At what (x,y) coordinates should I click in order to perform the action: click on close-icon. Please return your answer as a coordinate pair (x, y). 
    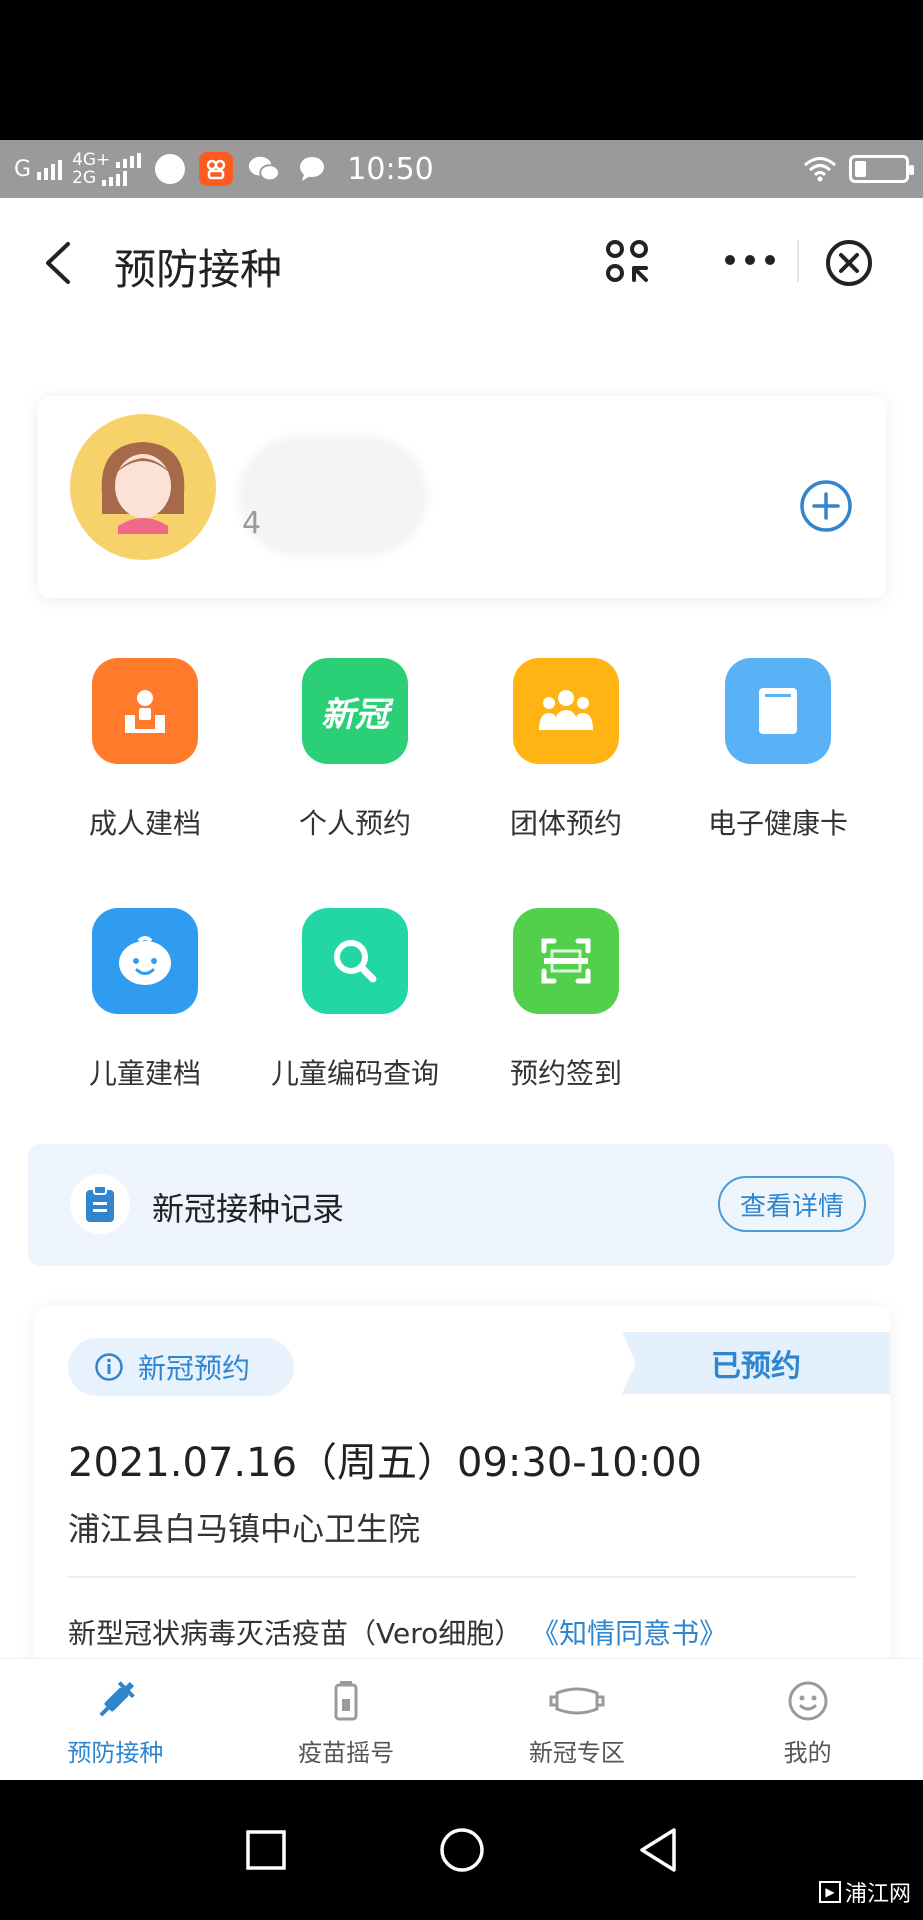
    Looking at the image, I should click on (849, 263).